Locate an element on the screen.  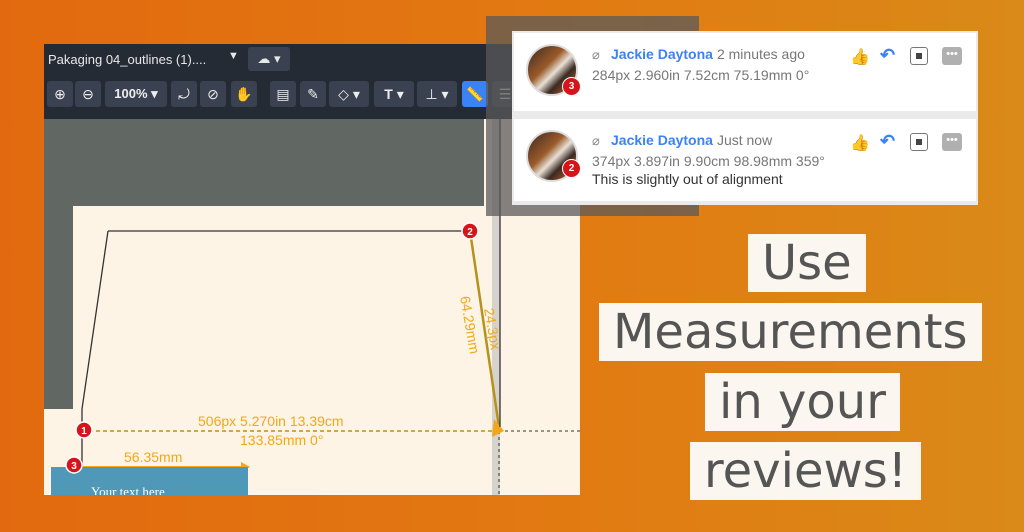
comment-author: Jackie Daytona Just now is located at coordinates (691, 140).